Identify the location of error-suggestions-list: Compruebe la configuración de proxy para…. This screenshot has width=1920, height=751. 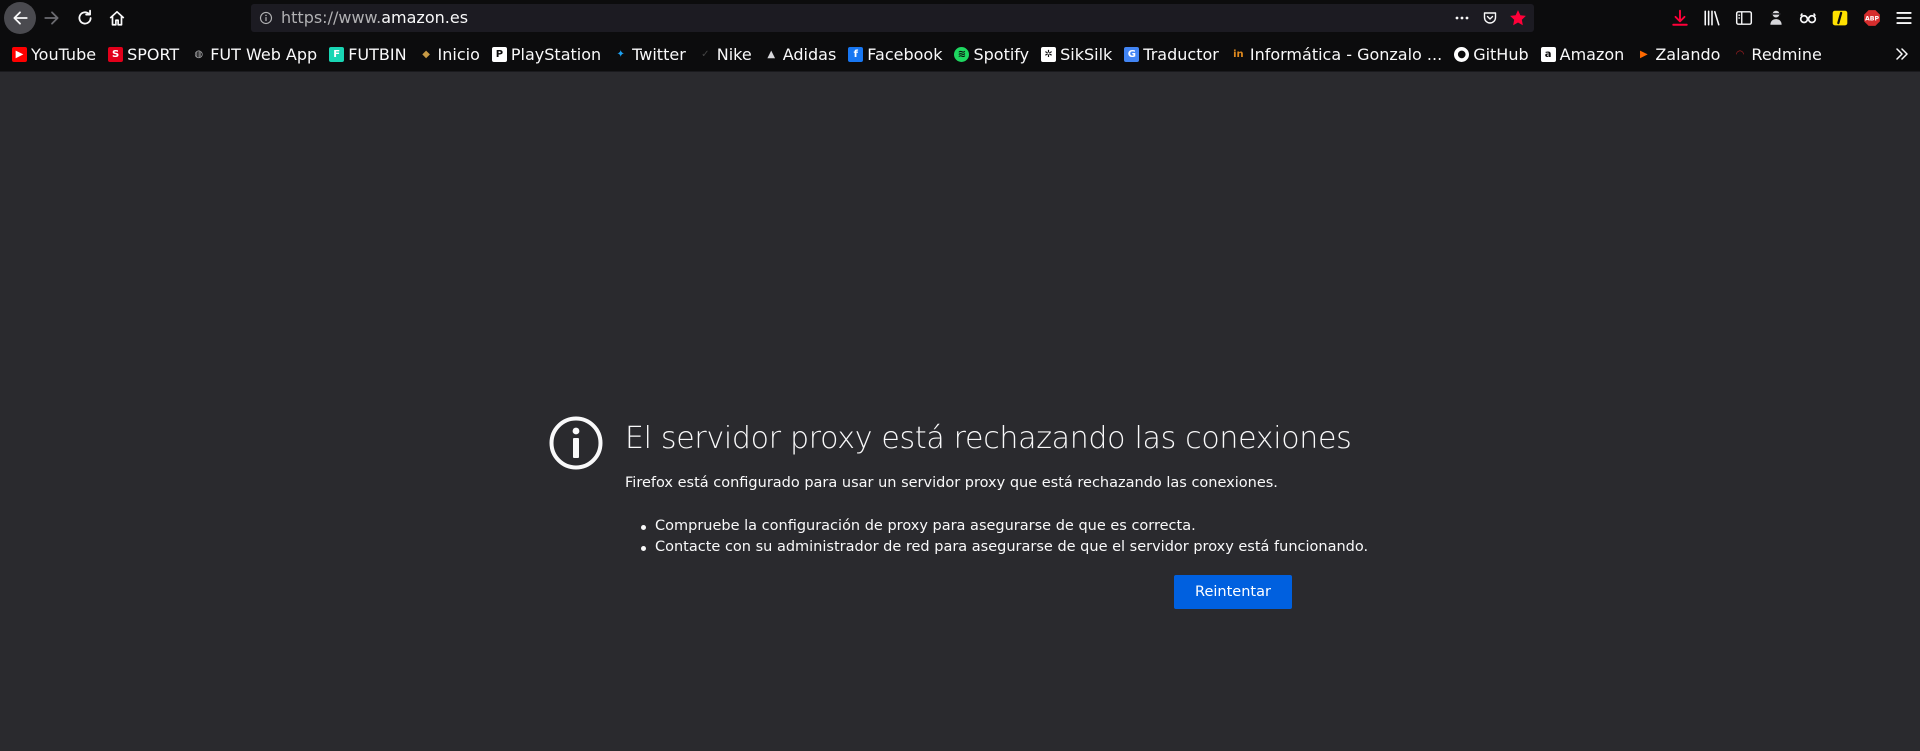
(996, 537).